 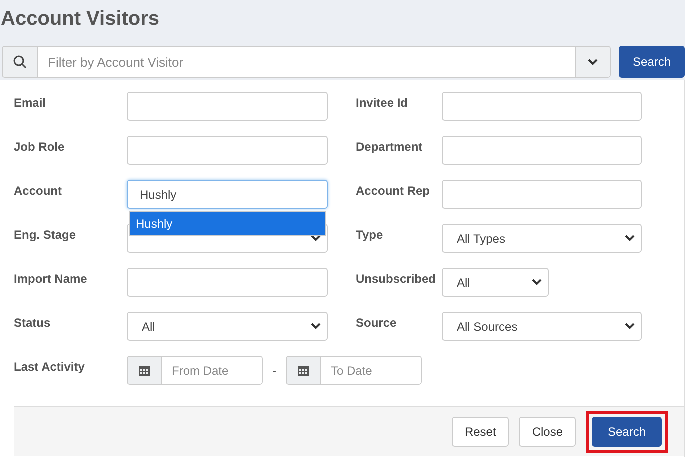 I want to click on field-label: Invitee Id, so click(x=383, y=103).